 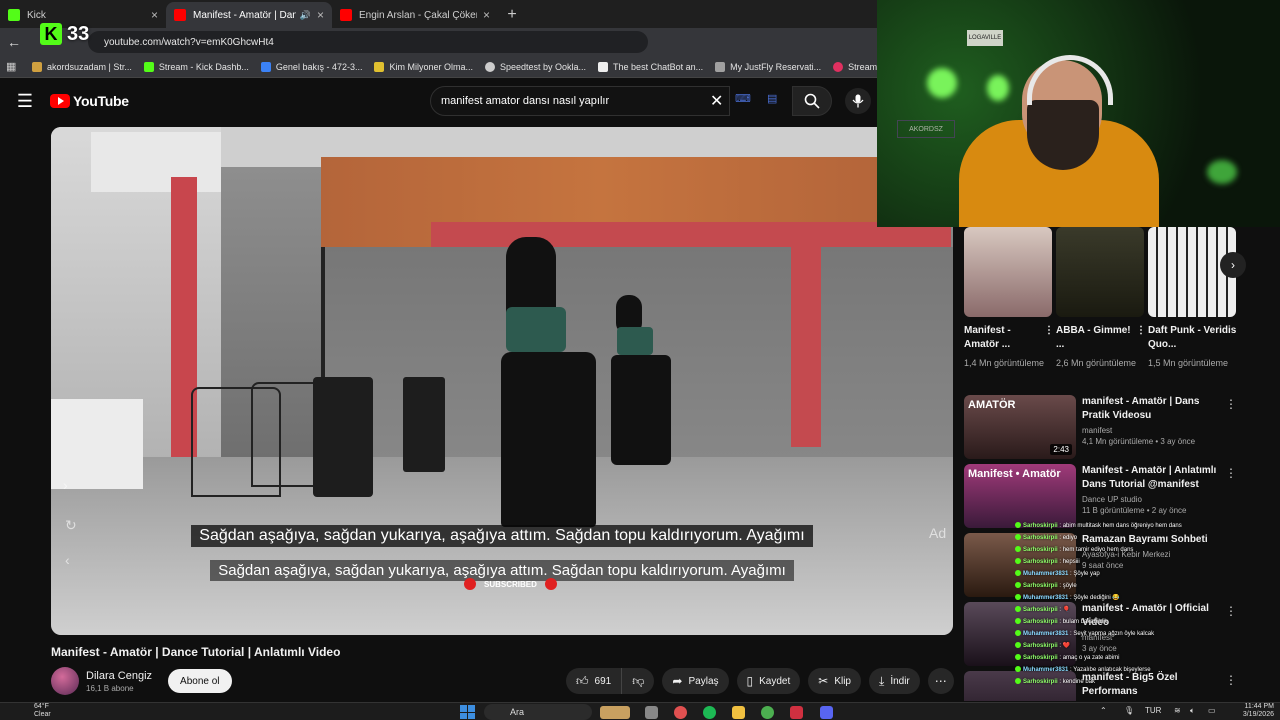 I want to click on chrome-icon, so click(x=767, y=712).